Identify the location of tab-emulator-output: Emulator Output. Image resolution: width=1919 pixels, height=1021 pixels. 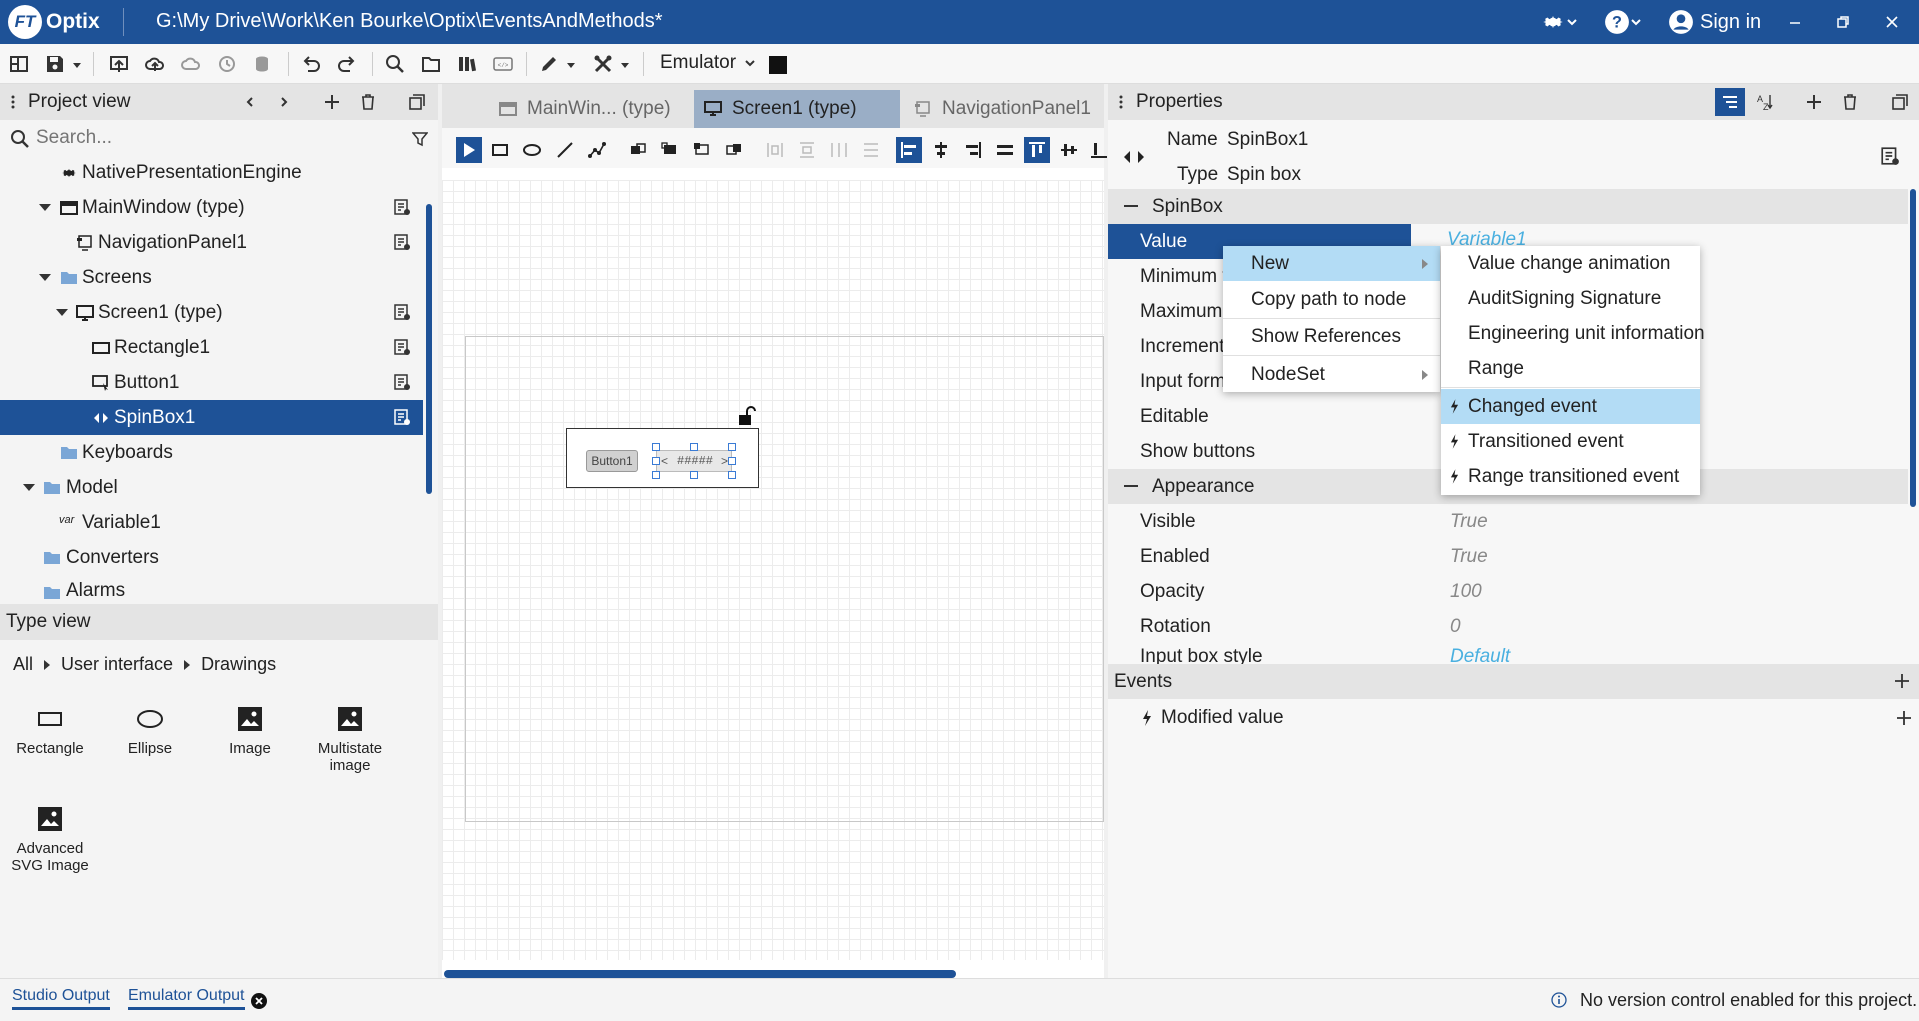
(186, 998).